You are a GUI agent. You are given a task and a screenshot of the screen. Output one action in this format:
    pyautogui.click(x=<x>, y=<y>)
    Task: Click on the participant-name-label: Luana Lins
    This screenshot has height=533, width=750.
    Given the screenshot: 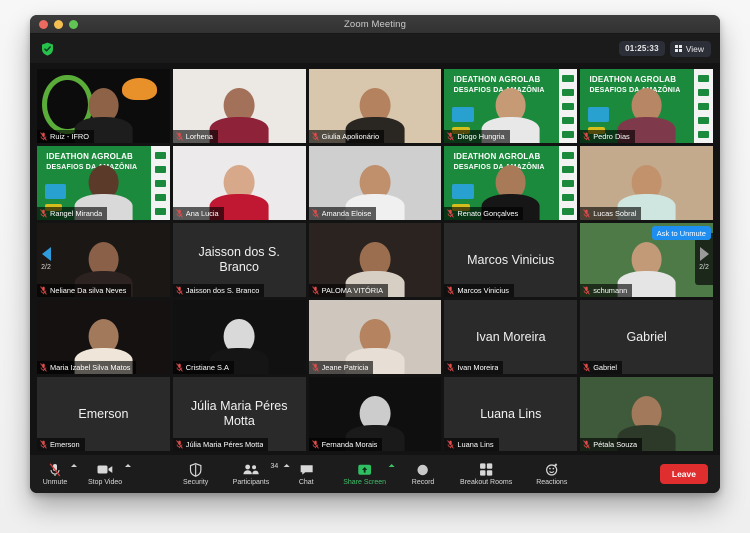 What is the action you would take?
    pyautogui.click(x=475, y=444)
    